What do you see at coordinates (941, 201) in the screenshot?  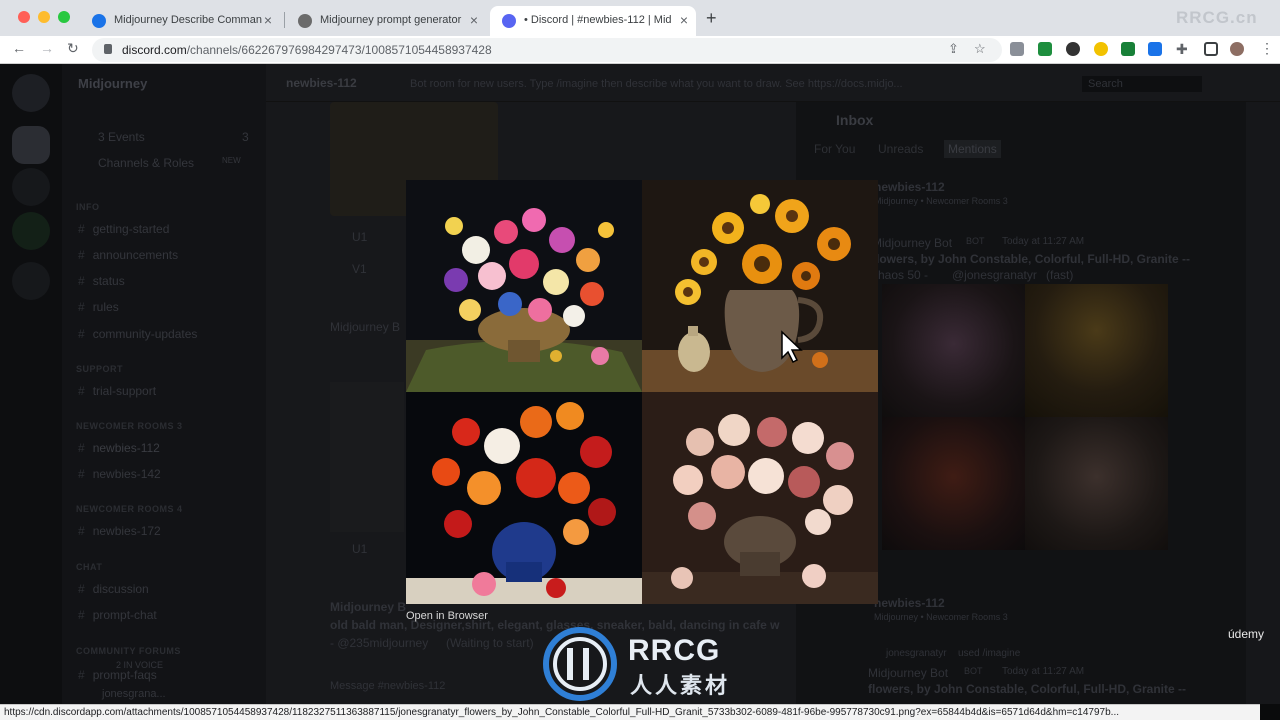 I see `inbox-channel-sub: Midjourney • Newcomer Rooms 3` at bounding box center [941, 201].